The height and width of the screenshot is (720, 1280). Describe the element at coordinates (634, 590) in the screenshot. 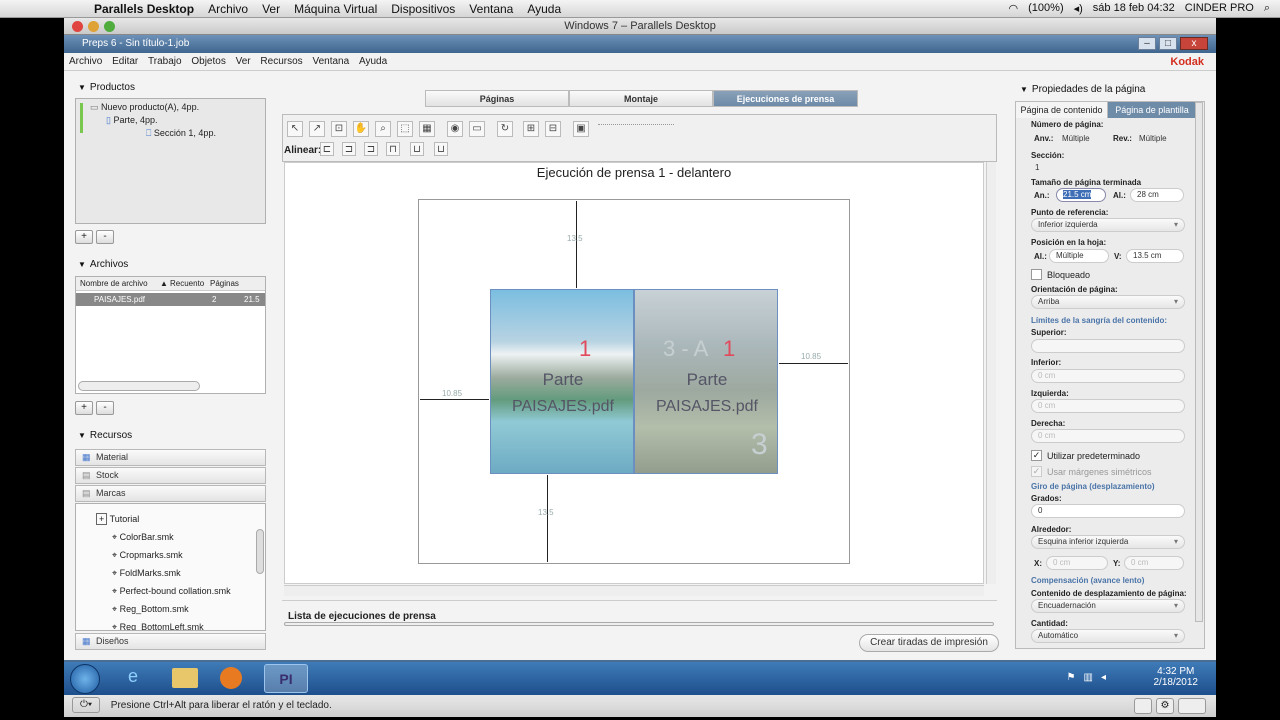

I see `canvas-h-scrollbar` at that location.